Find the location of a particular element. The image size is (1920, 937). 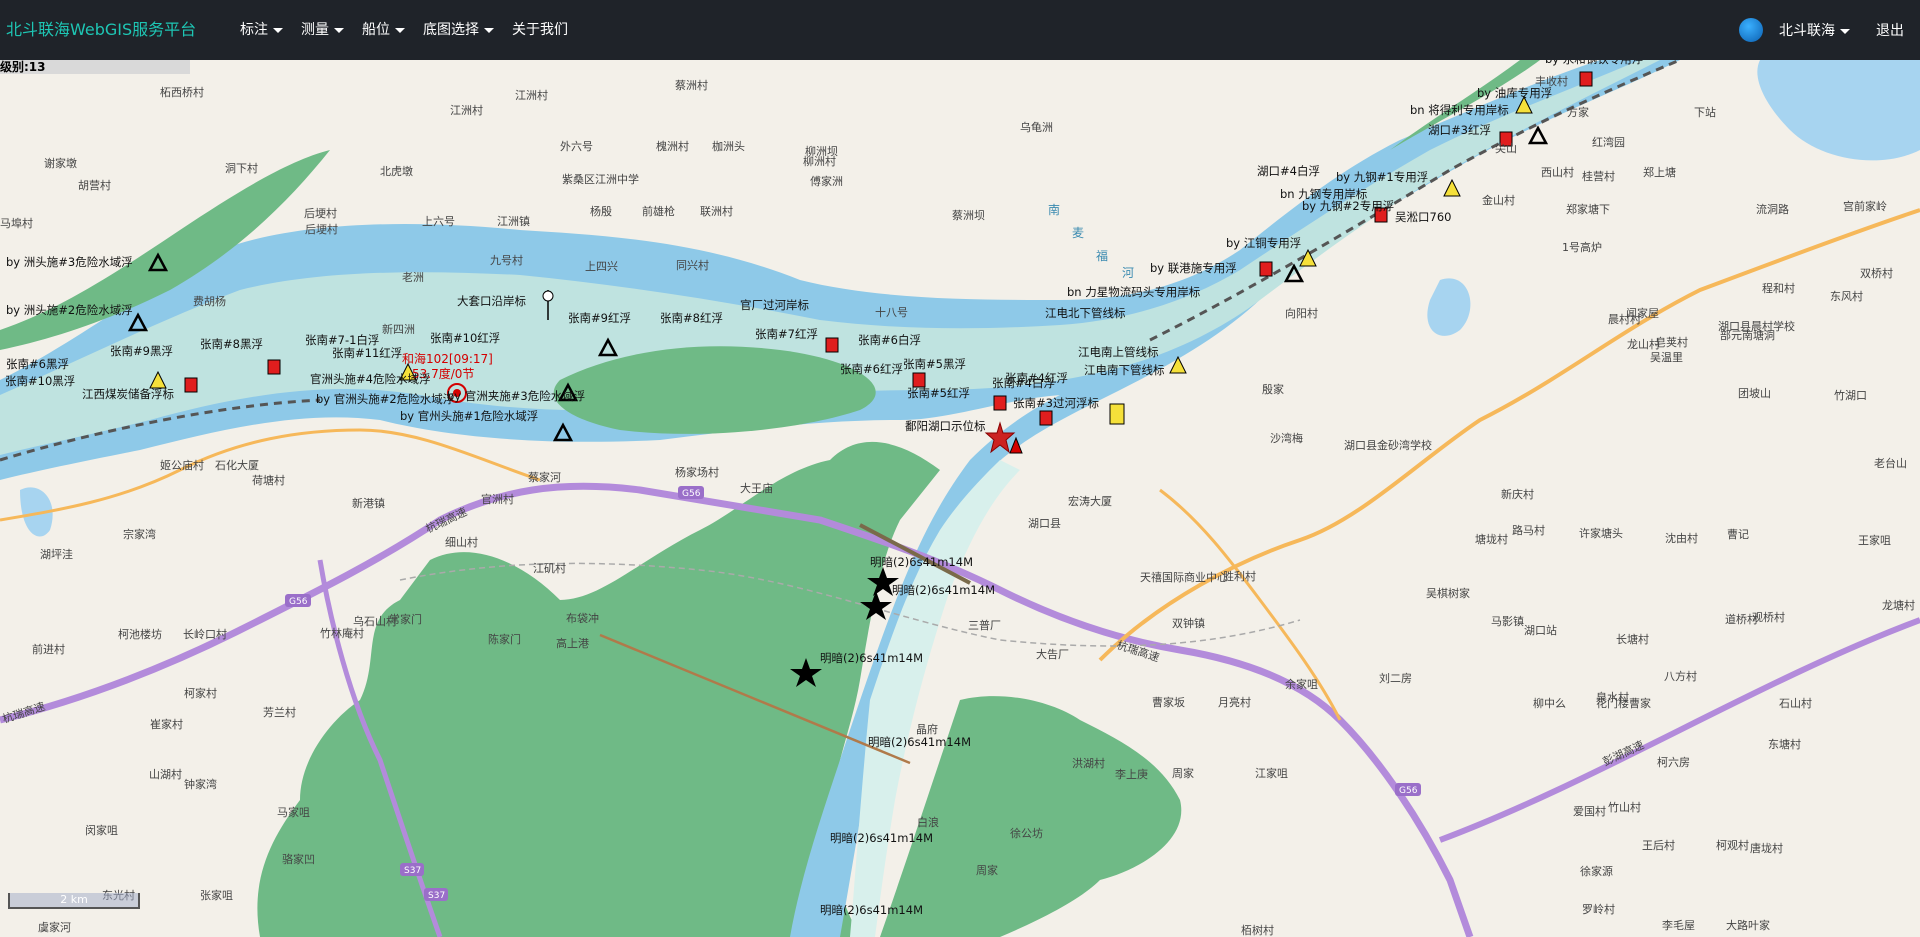

nav-aid-label: 江电南下管线标 is located at coordinates (1124, 370).